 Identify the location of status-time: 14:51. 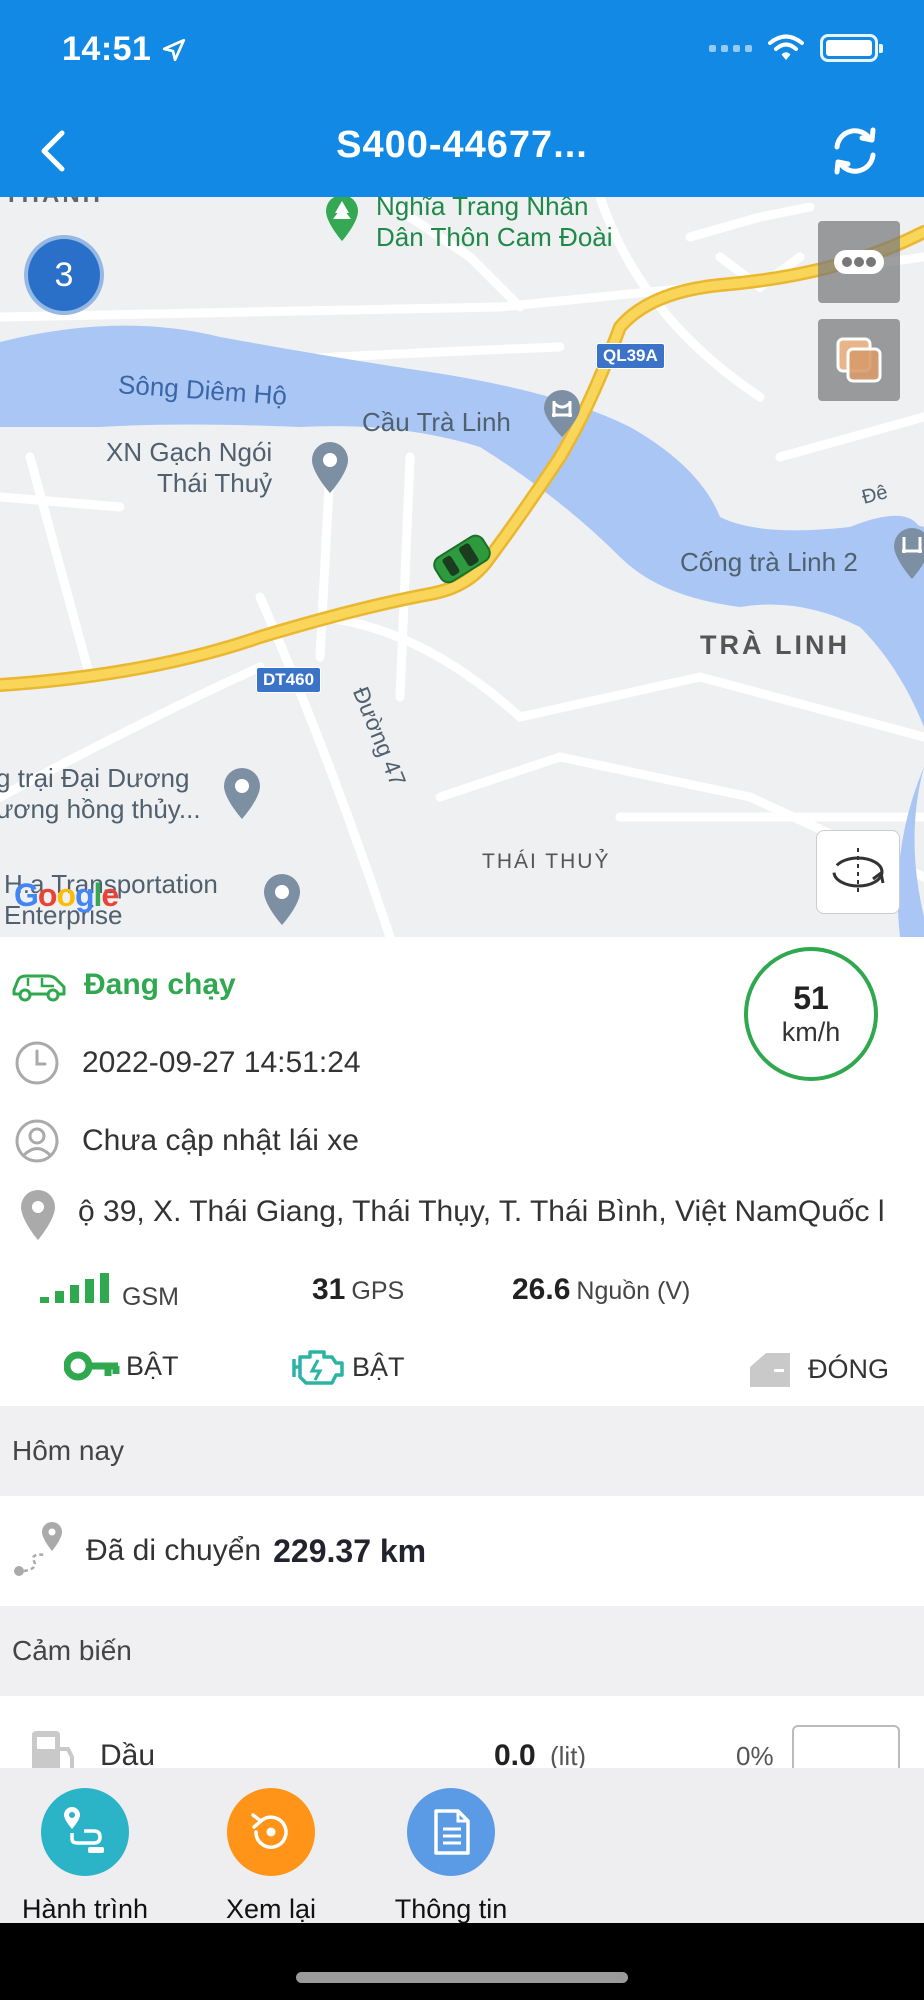
(124, 49).